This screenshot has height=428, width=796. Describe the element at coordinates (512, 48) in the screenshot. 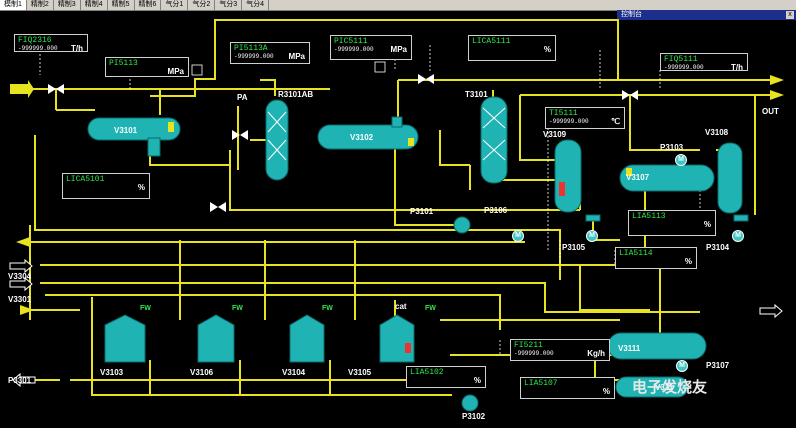

I see `tag-lica5111: LICA5111%` at that location.